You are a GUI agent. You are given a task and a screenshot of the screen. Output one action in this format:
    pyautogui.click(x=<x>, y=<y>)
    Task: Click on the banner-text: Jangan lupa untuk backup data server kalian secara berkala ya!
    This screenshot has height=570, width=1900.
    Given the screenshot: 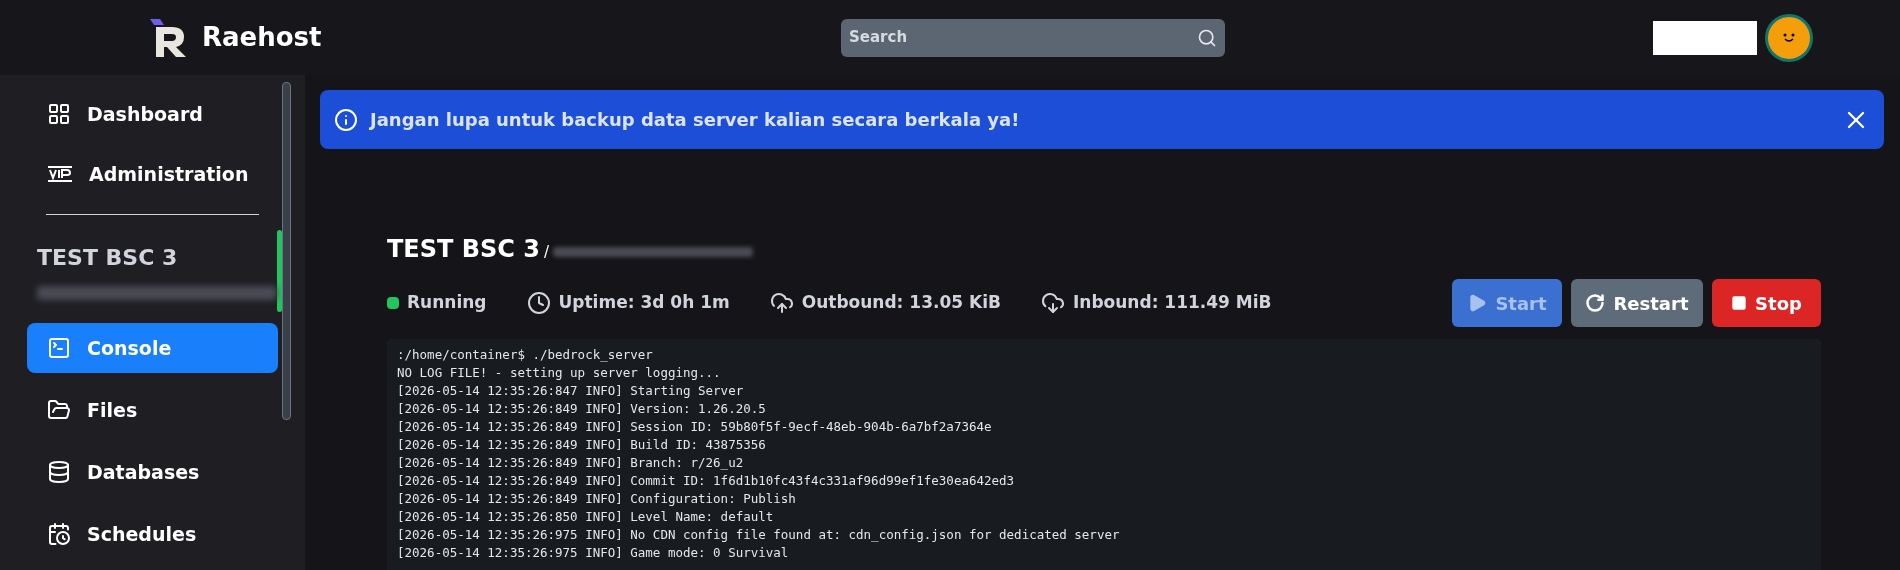 What is the action you would take?
    pyautogui.click(x=695, y=120)
    